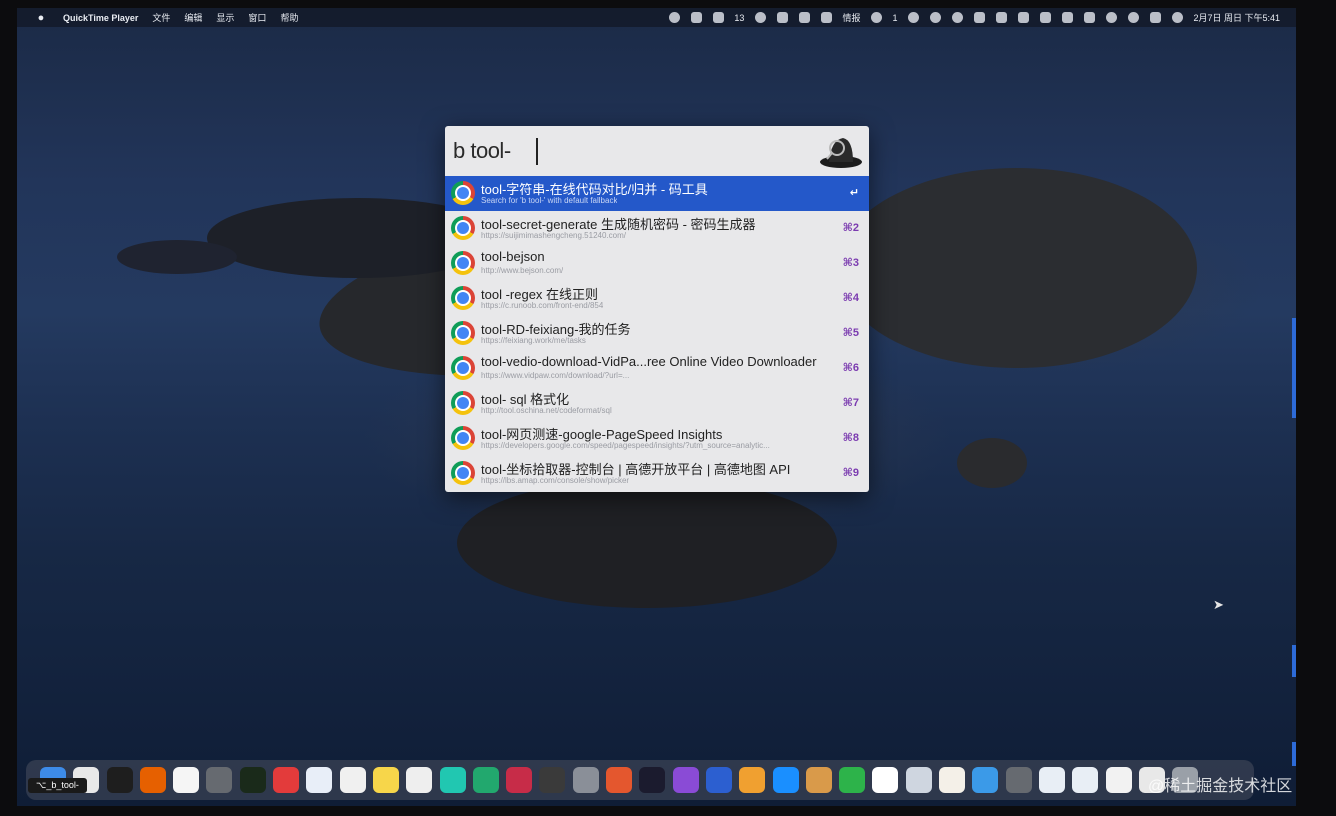  Describe the element at coordinates (1018, 780) in the screenshot. I see `help2-icon` at that location.